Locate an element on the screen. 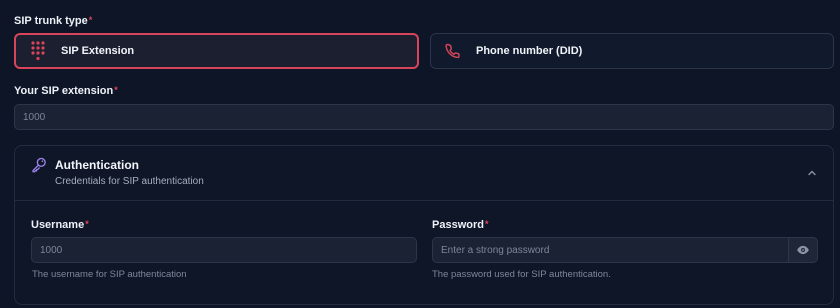 Image resolution: width=840 pixels, height=308 pixels. password-label: Password* is located at coordinates (460, 225).